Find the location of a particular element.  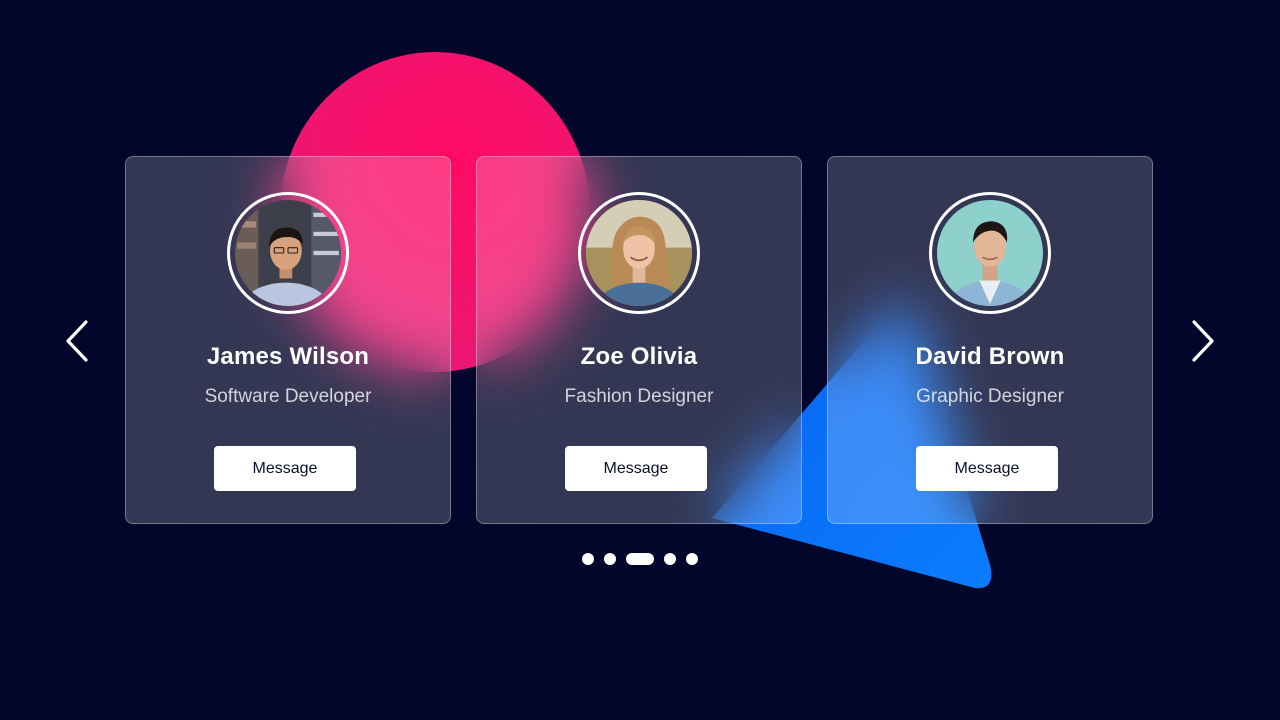

chevron-left-icon is located at coordinates (77, 341).